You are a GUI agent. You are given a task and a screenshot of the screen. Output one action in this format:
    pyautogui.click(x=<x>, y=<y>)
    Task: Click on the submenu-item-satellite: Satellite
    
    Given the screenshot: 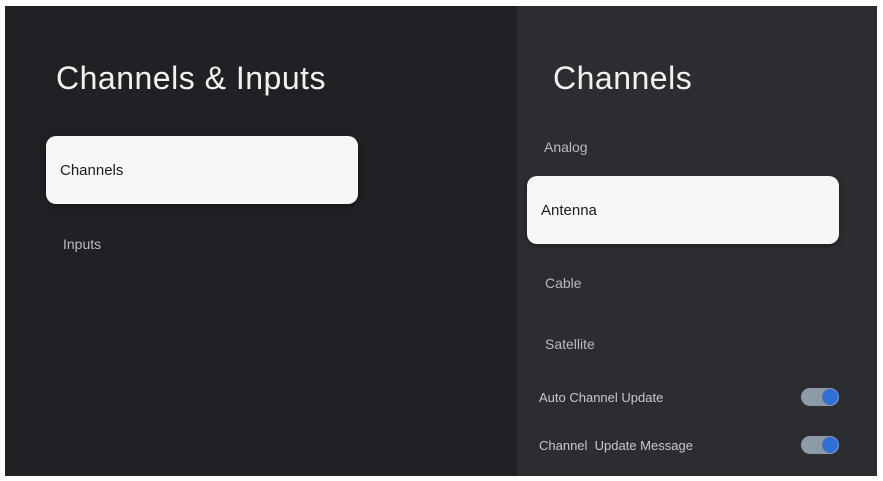 What is the action you would take?
    pyautogui.click(x=570, y=344)
    